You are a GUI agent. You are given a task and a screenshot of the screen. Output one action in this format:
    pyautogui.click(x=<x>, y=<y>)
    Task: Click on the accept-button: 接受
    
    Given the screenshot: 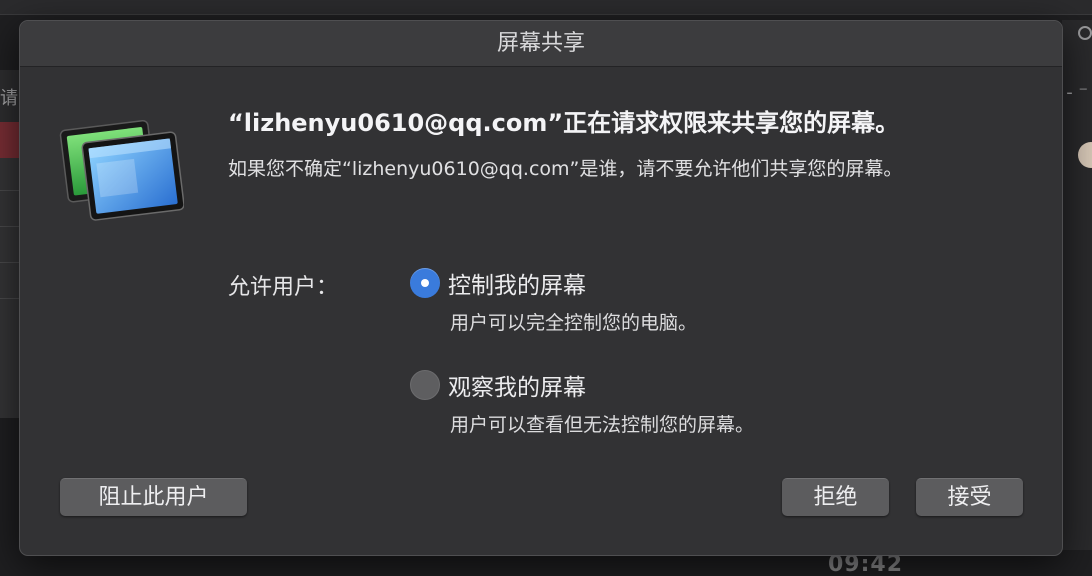 What is the action you would take?
    pyautogui.click(x=969, y=497)
    